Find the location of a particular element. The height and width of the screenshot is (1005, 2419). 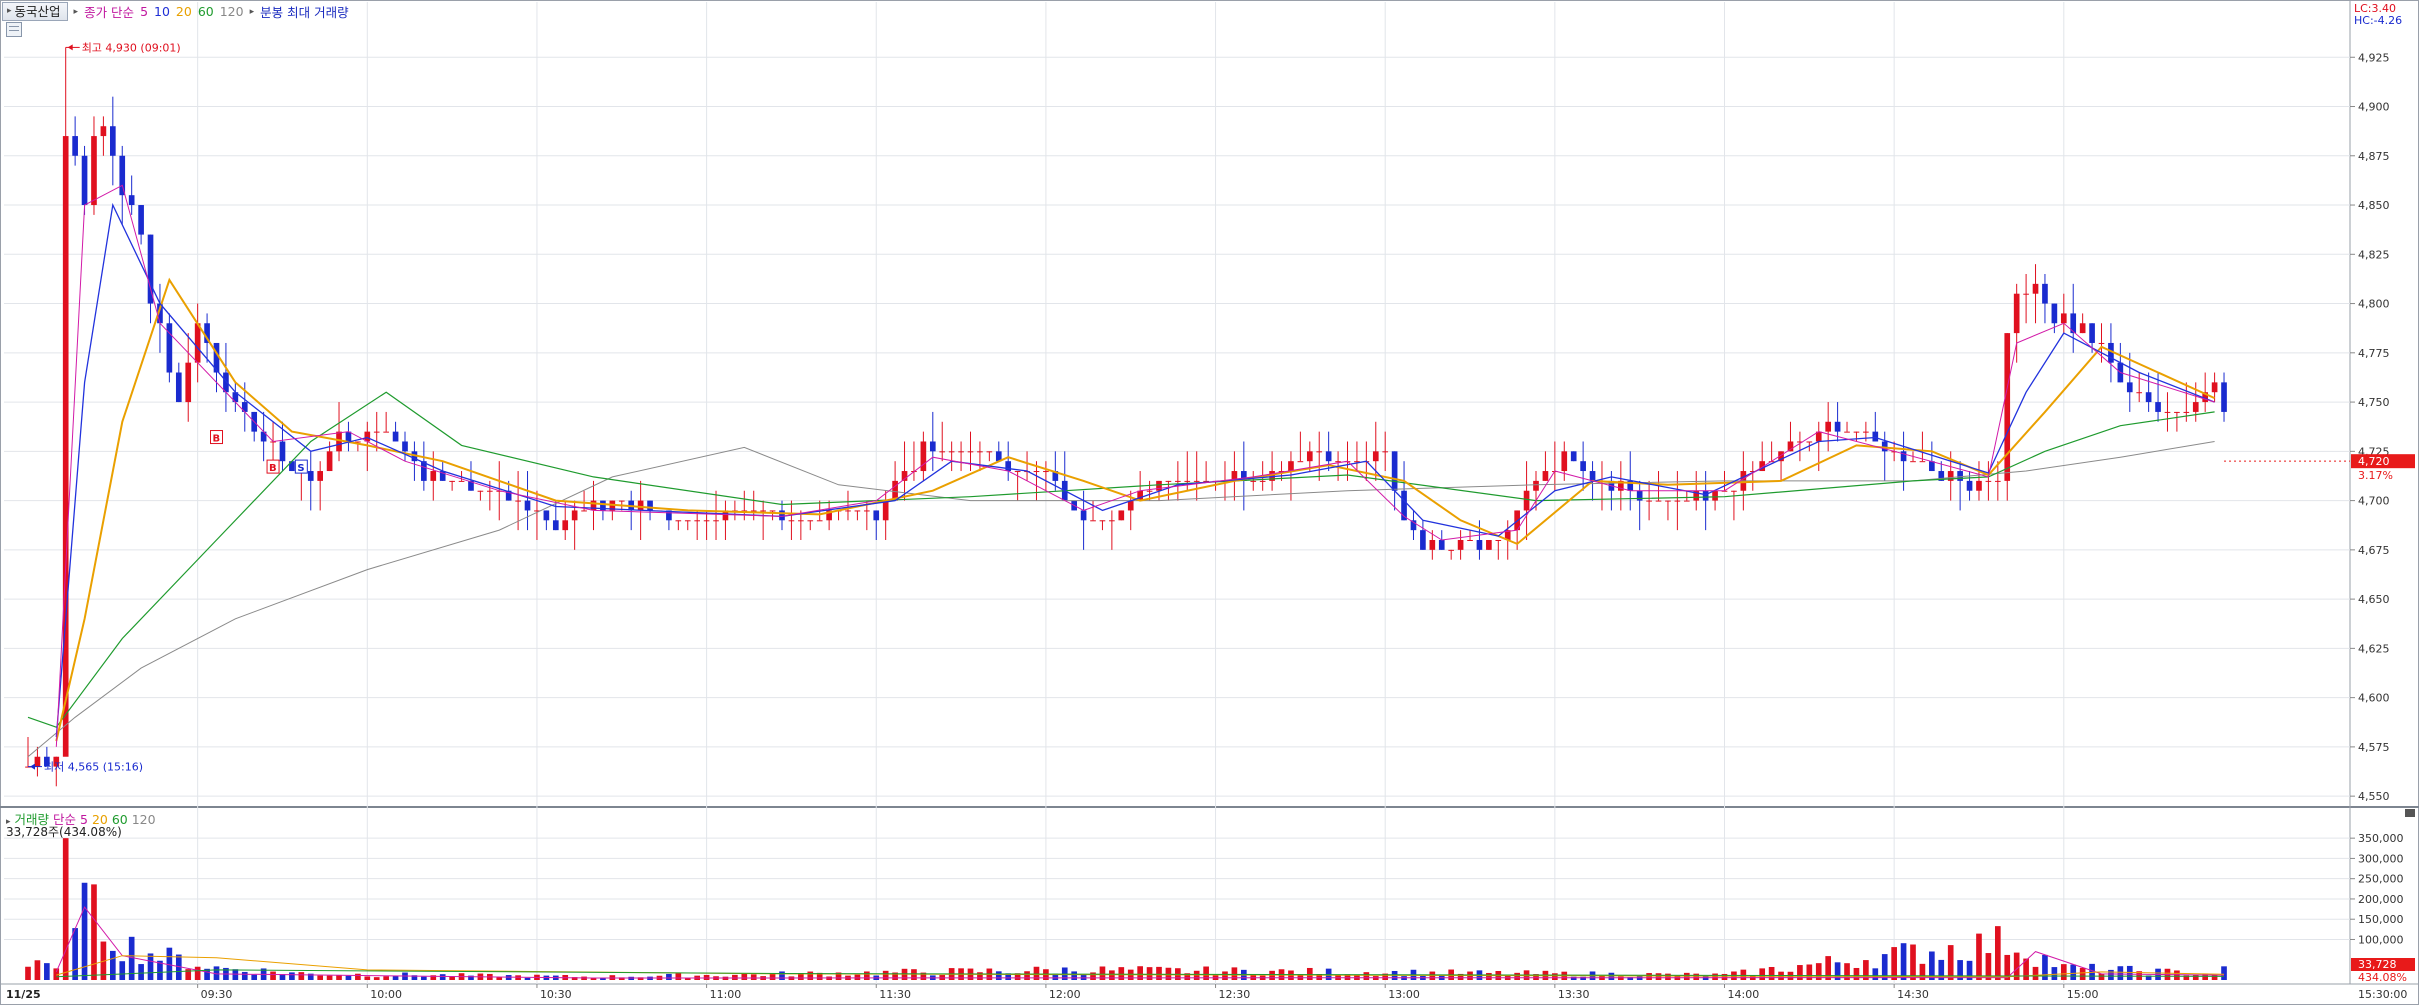

x-tick-label: 09:30 is located at coordinates (217, 994).